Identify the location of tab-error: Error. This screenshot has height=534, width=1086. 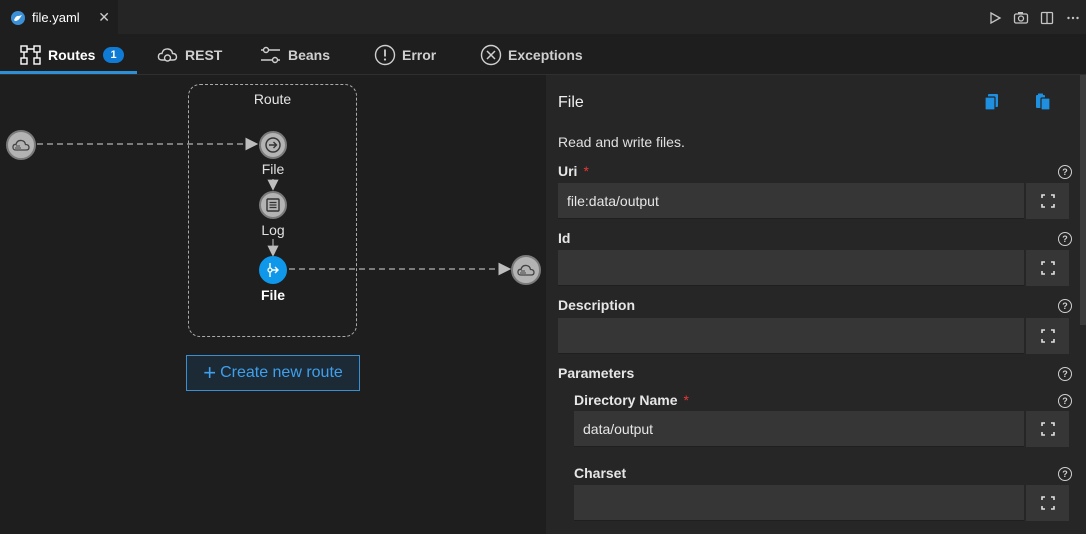
(405, 55).